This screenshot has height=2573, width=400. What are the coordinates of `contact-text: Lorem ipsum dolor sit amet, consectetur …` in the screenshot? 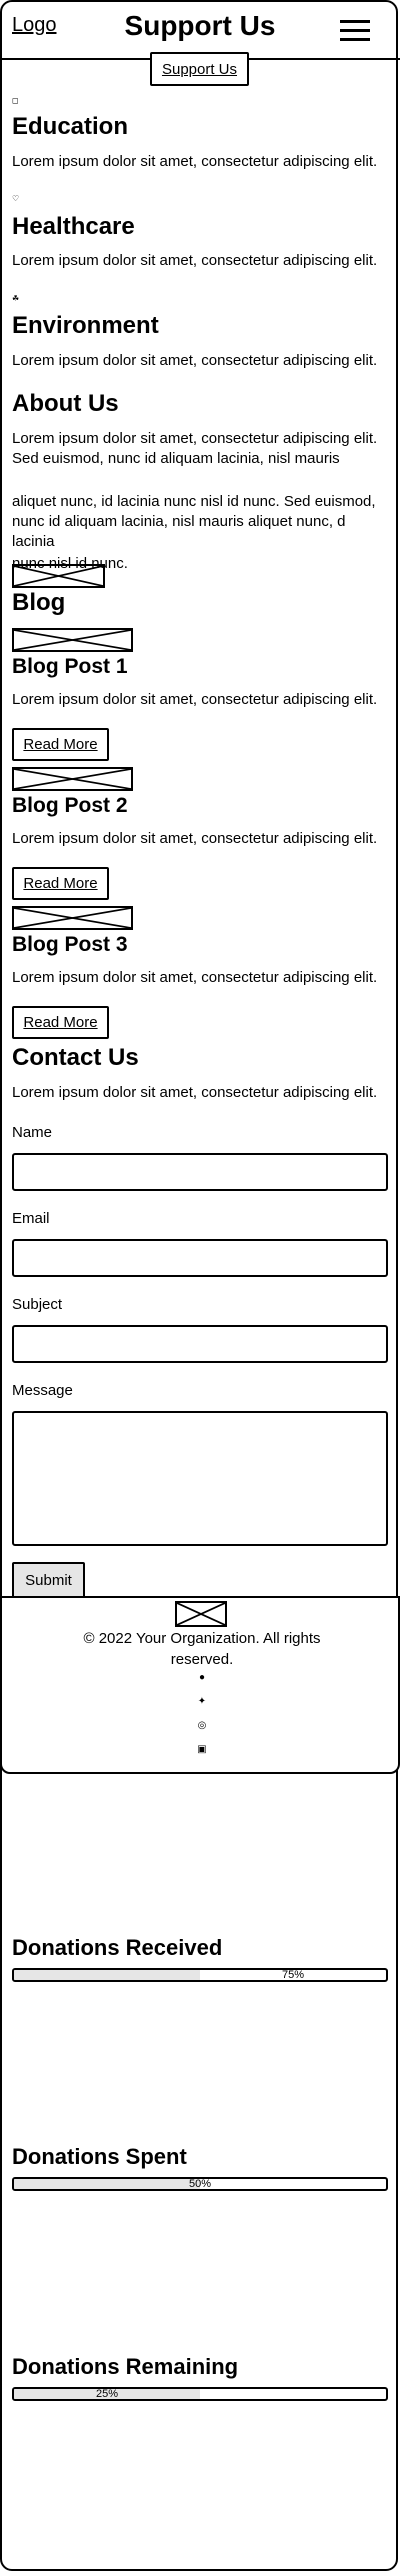 It's located at (195, 1092).